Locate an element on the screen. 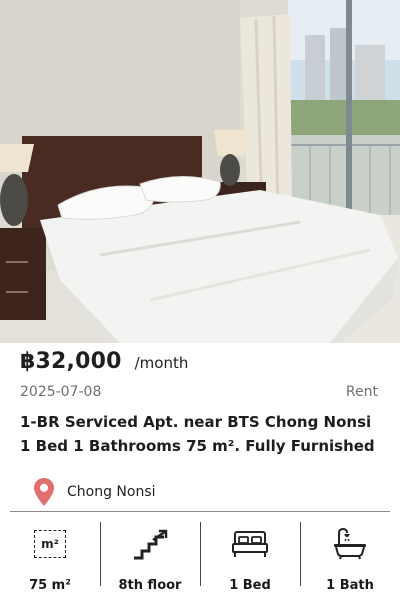 Image resolution: width=400 pixels, height=600 pixels. features-row: m² 75 m² 8th floor 1 Bed 1 Bath is located at coordinates (200, 556).